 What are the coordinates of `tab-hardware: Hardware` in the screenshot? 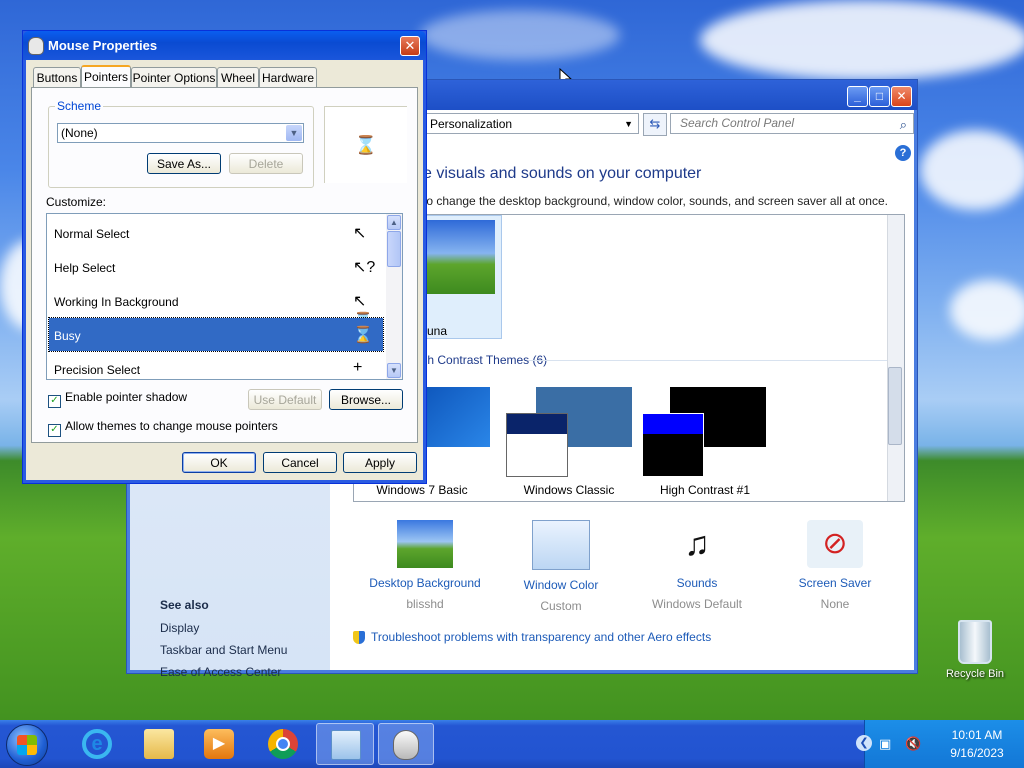 It's located at (288, 77).